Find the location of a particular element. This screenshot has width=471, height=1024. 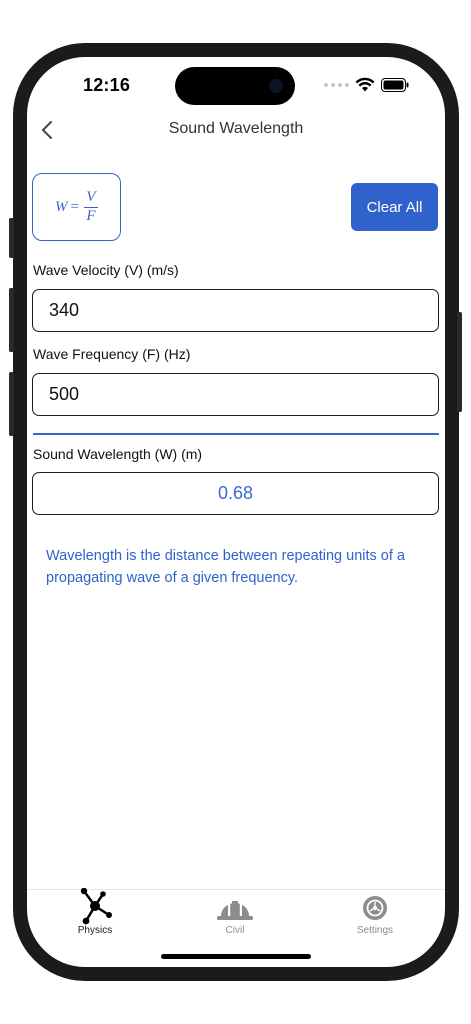

frequency-input: 500 is located at coordinates (235, 394).